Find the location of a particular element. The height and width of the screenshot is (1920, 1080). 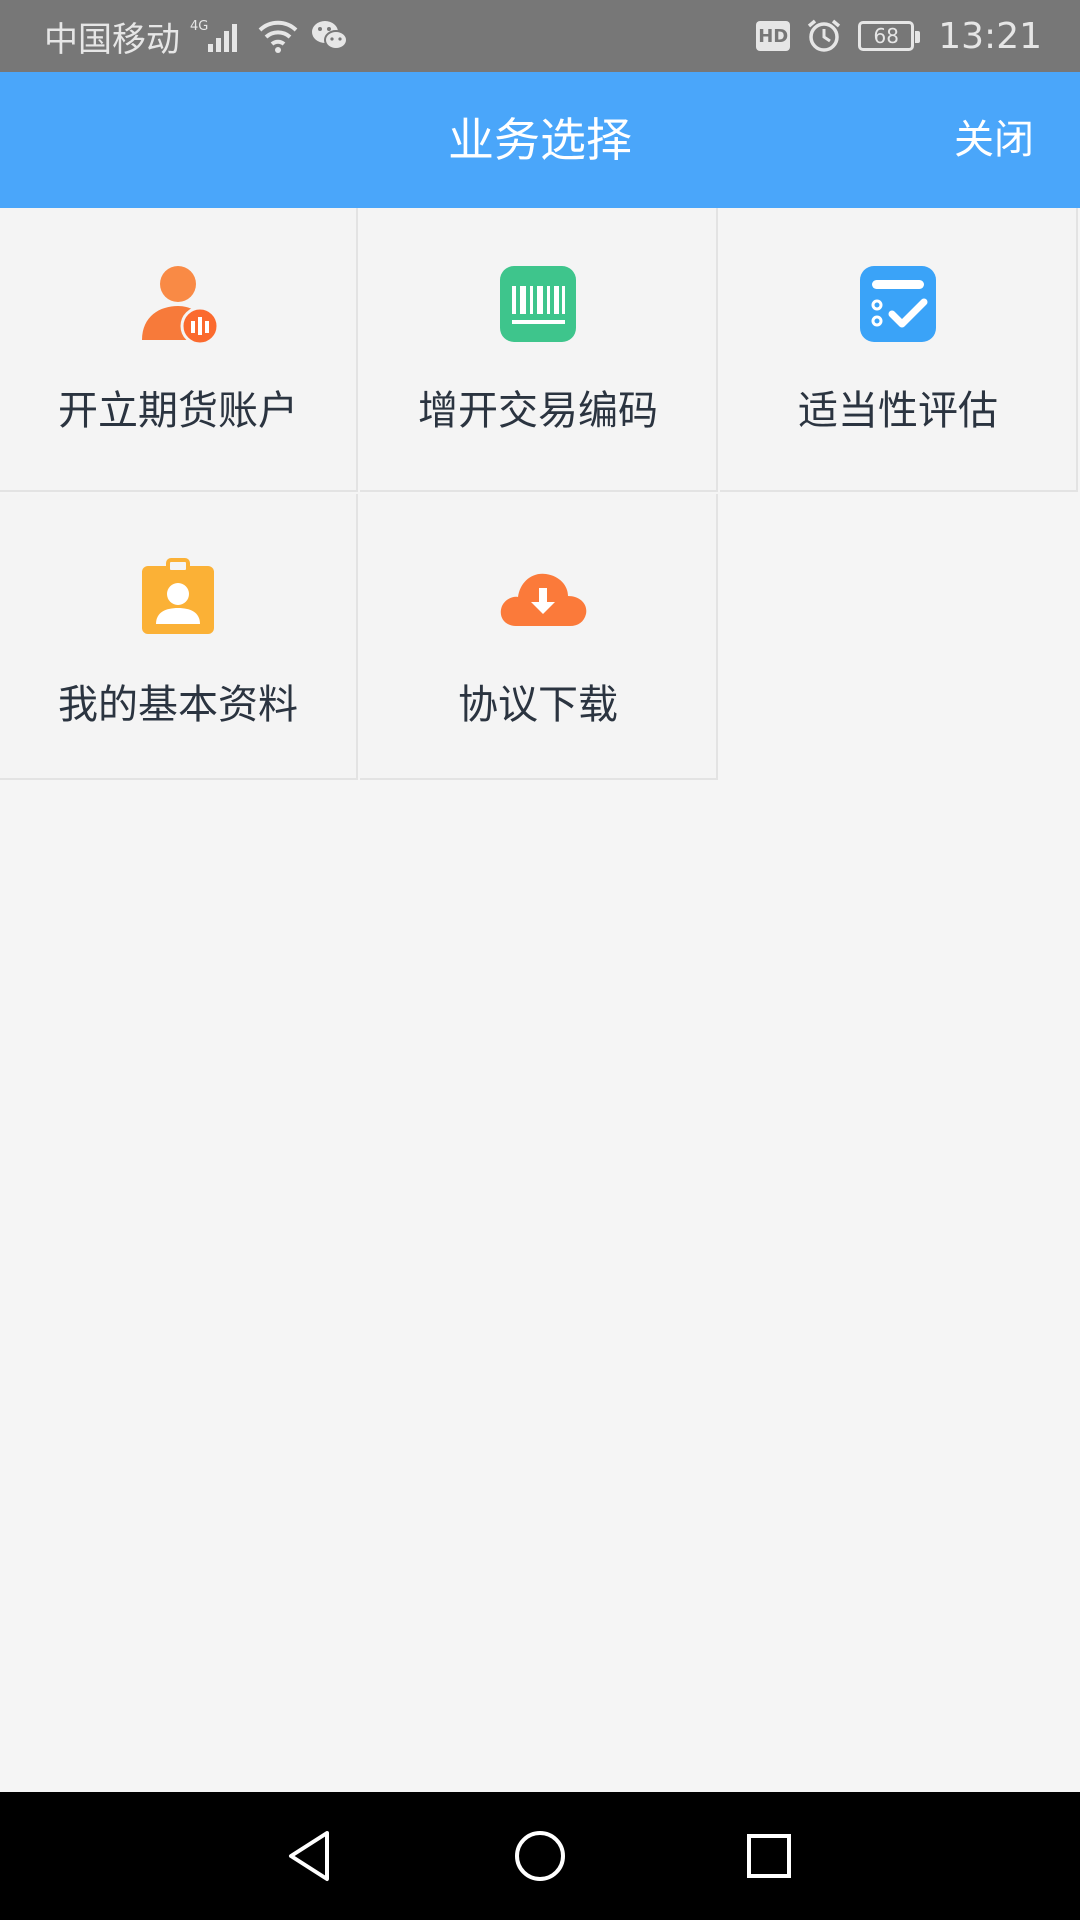

signal-icon: 4G is located at coordinates (218, 36).